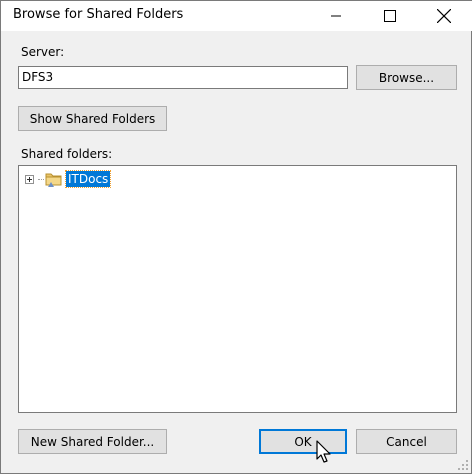  Describe the element at coordinates (463, 465) in the screenshot. I see `resize-grip-icon` at that location.